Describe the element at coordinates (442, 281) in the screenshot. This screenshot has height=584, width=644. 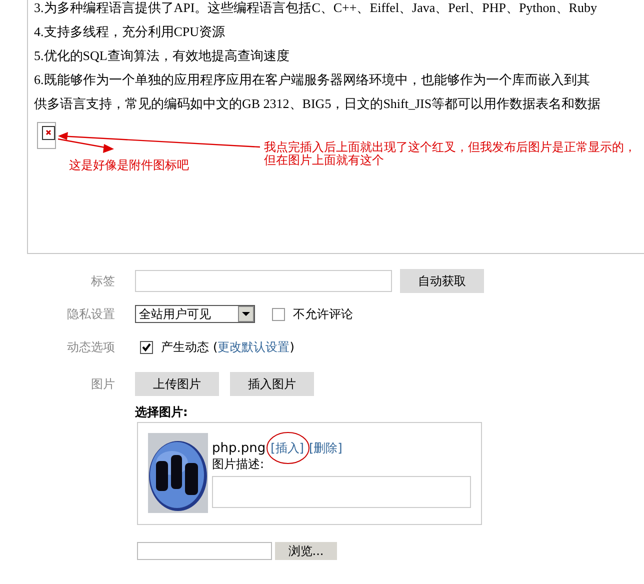
I see `auto-fetch-button: 自动获取` at that location.